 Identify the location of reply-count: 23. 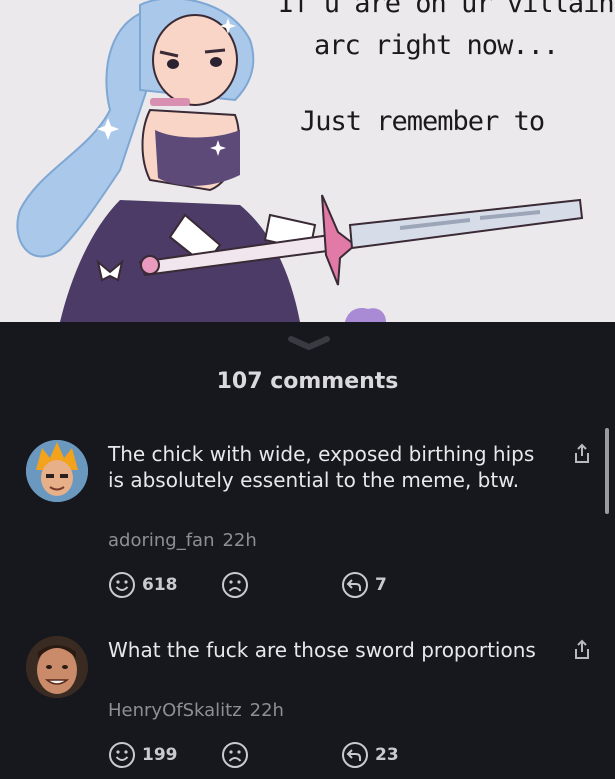
(387, 755).